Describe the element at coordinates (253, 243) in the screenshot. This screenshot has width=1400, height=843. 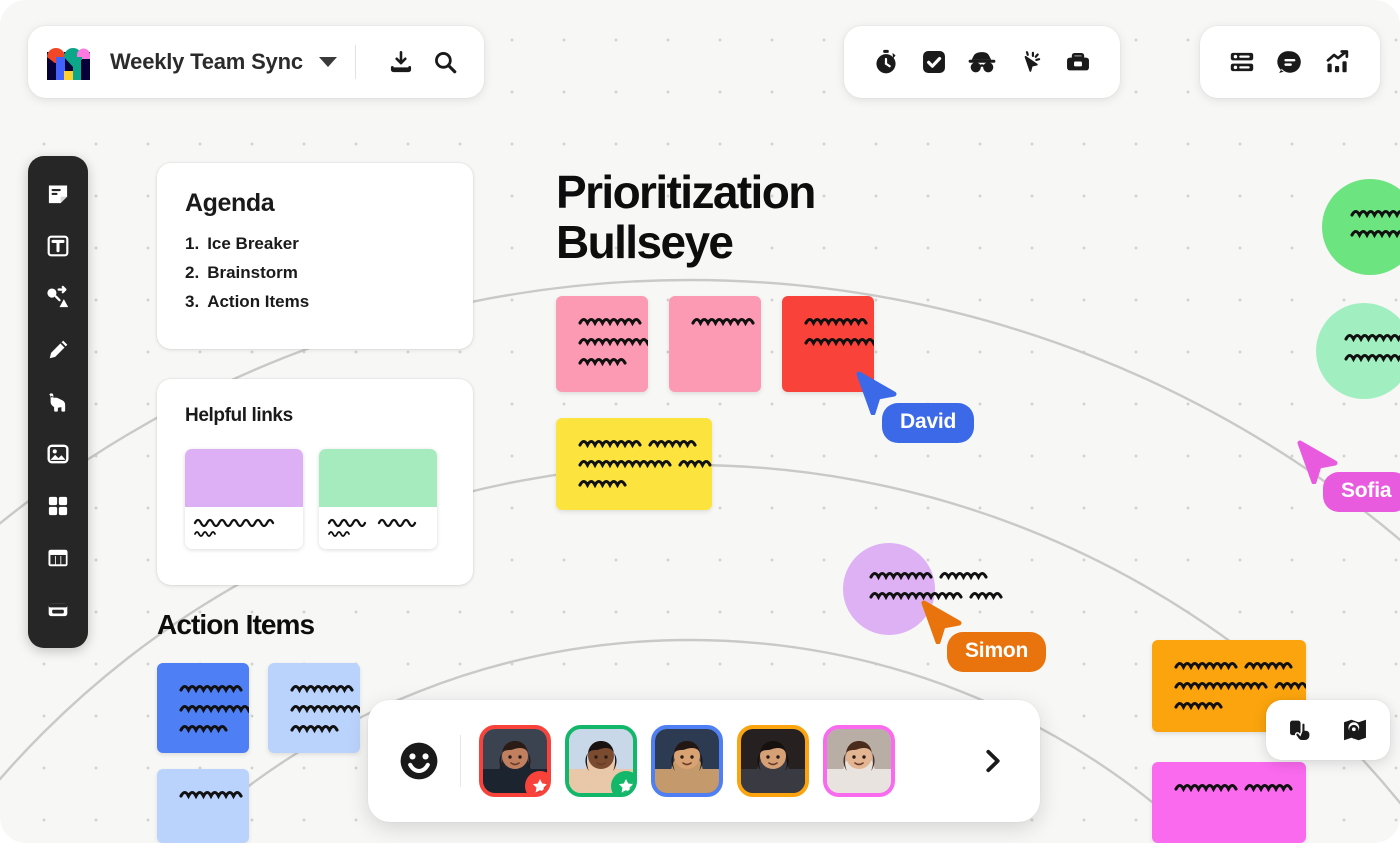
I see `agenda-item-label: Ice Breaker` at that location.